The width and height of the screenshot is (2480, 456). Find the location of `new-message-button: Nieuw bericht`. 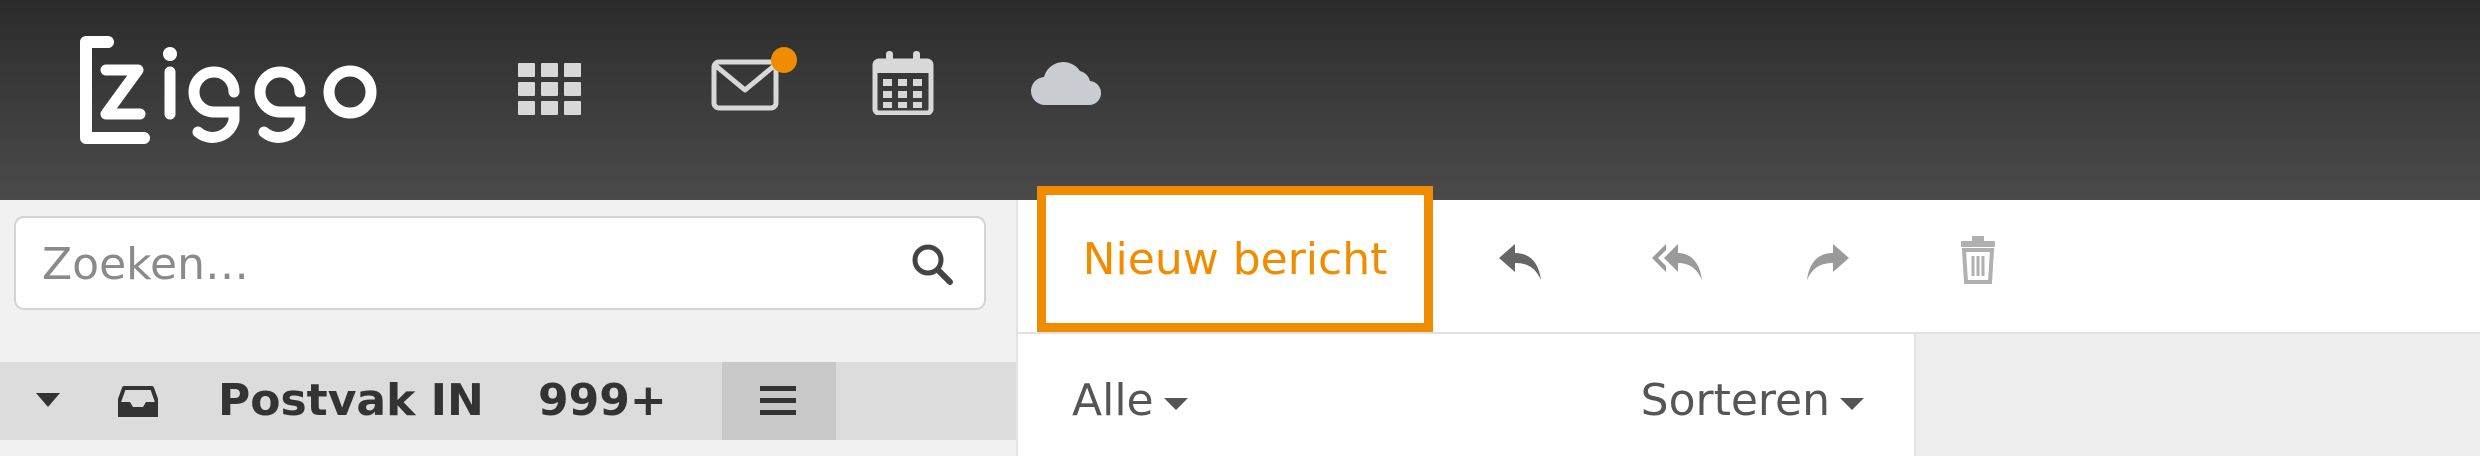

new-message-button: Nieuw bericht is located at coordinates (1235, 259).